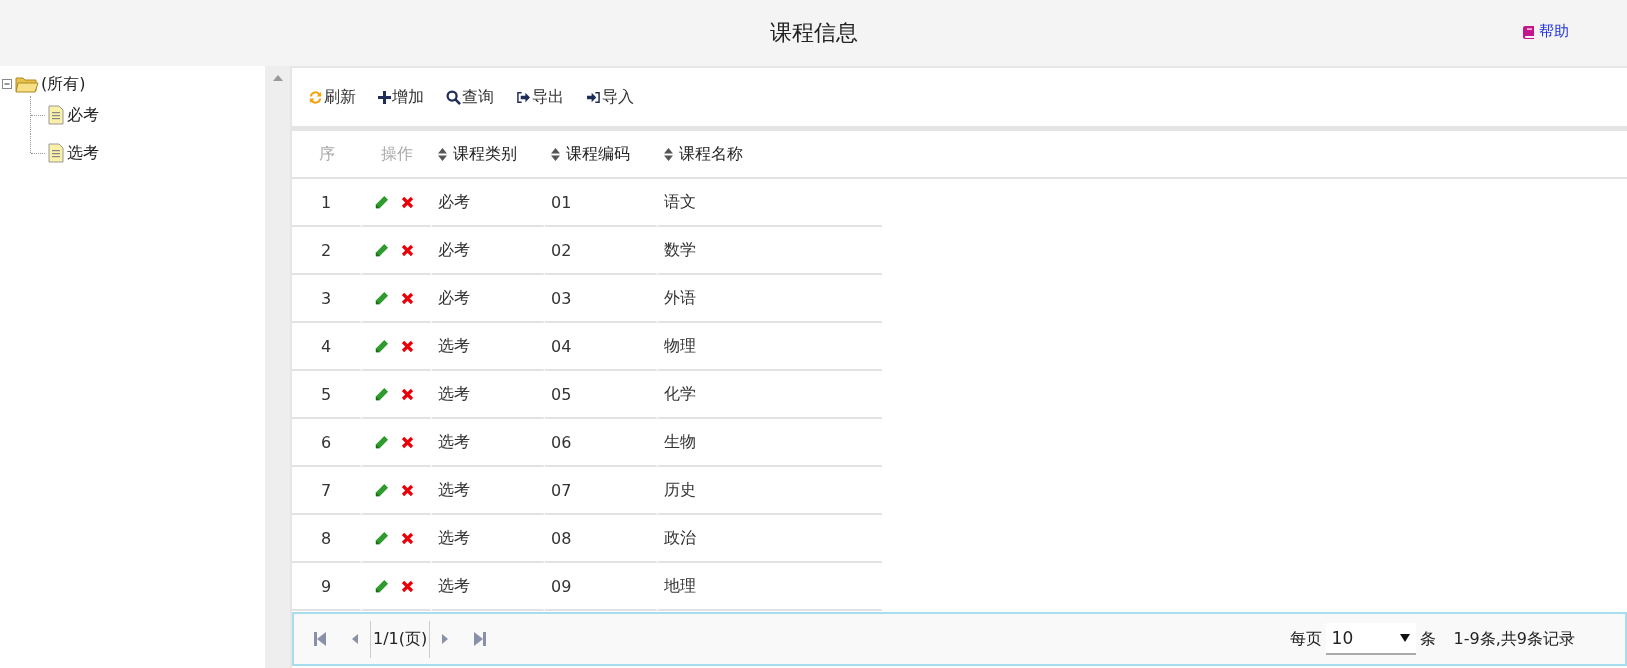  I want to click on column-header: 序, so click(327, 154).